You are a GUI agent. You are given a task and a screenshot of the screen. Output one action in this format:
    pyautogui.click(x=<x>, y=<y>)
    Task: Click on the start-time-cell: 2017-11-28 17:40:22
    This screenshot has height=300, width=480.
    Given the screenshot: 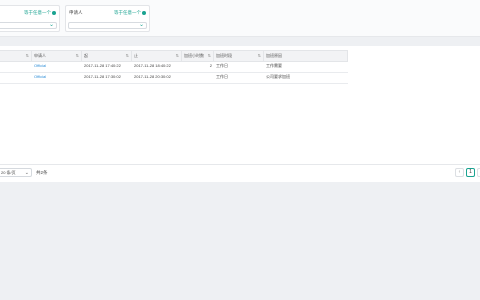 What is the action you would take?
    pyautogui.click(x=102, y=65)
    